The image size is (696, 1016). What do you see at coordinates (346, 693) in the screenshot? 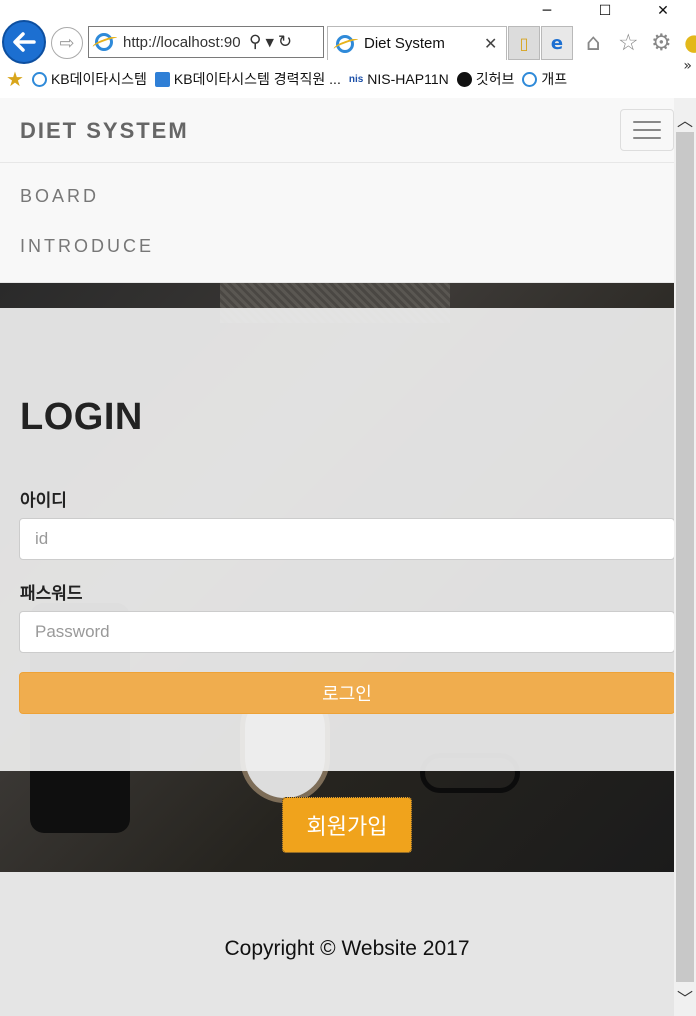
I see `login-button: 로그인` at bounding box center [346, 693].